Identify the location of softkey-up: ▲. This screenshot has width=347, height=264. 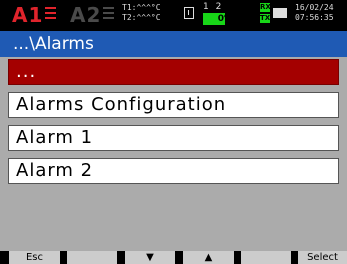
(208, 257).